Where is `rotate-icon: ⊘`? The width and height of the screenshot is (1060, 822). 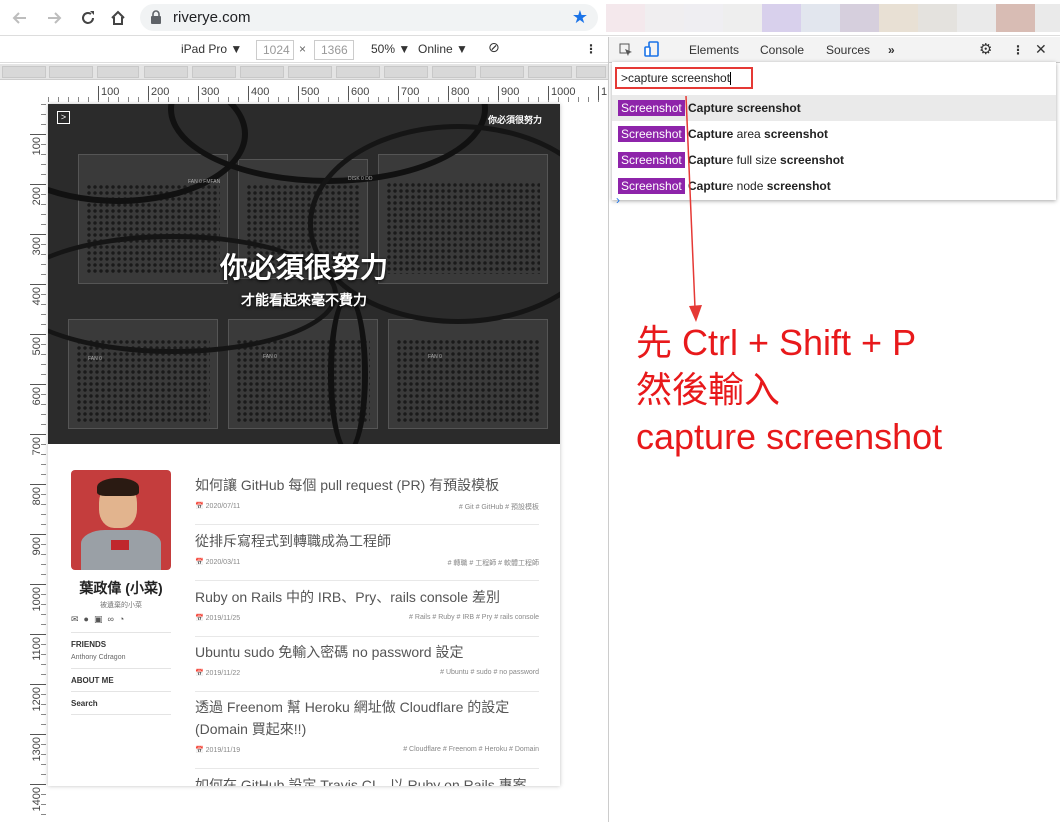 rotate-icon: ⊘ is located at coordinates (494, 47).